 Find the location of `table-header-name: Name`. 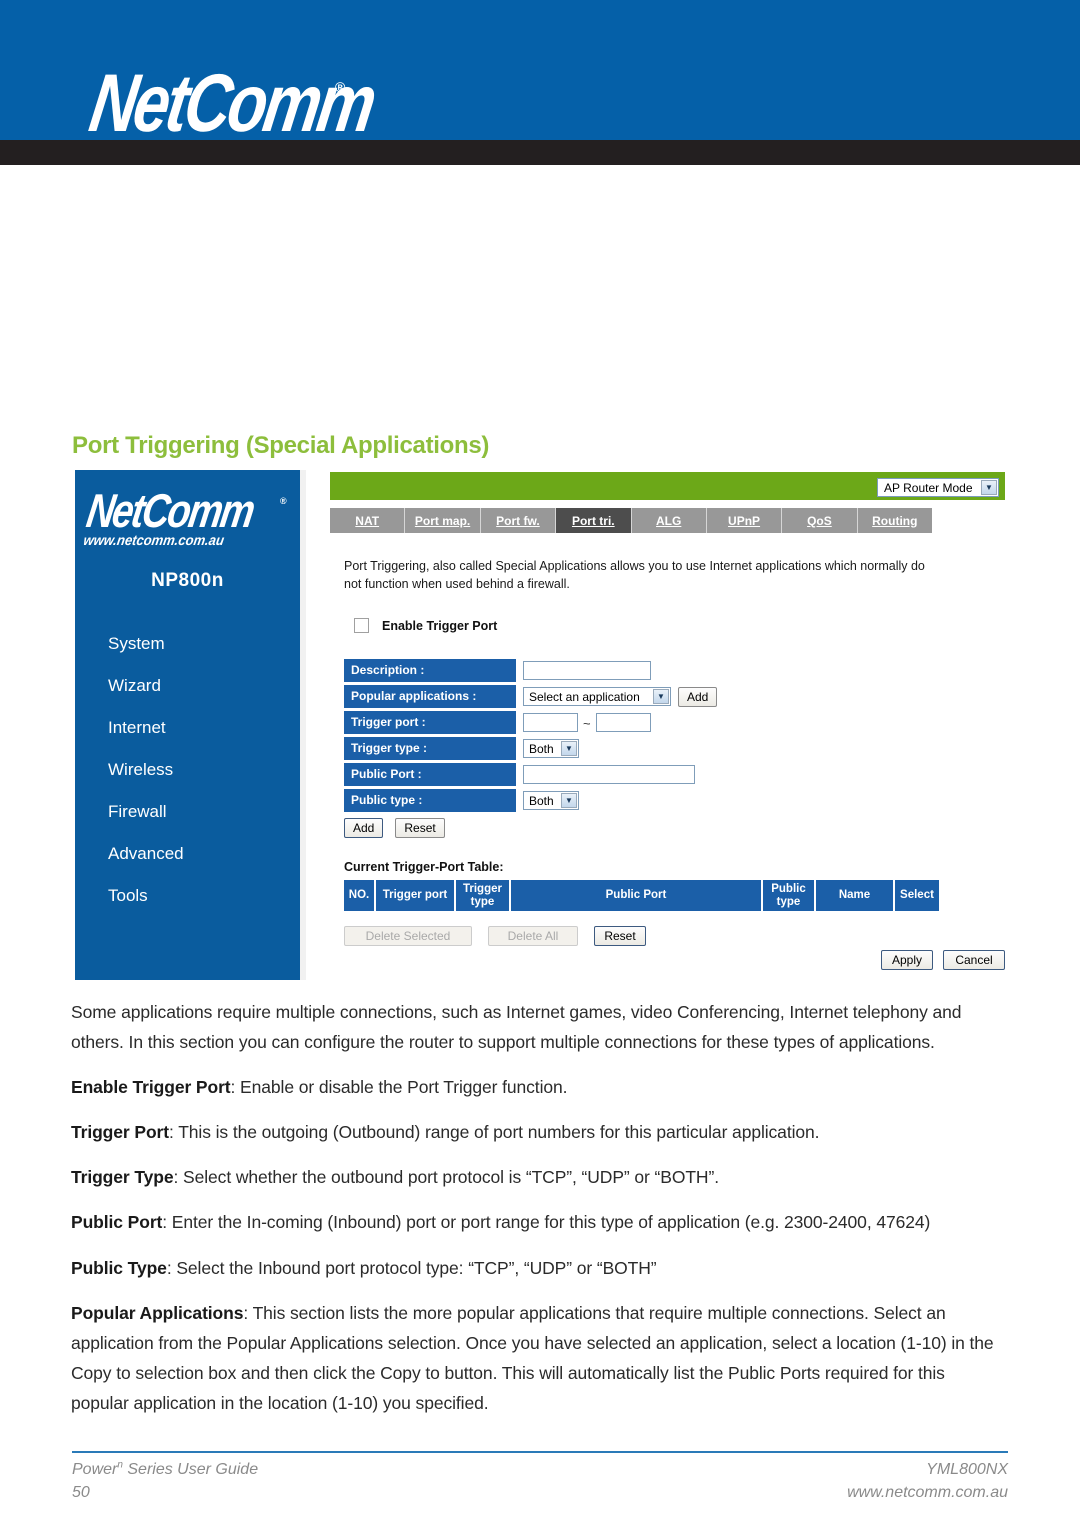

table-header-name: Name is located at coordinates (855, 895).